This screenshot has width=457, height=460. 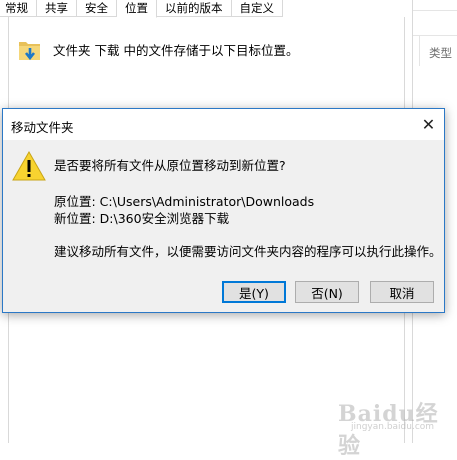 What do you see at coordinates (327, 292) in the screenshot?
I see `no-button: 否(N)` at bounding box center [327, 292].